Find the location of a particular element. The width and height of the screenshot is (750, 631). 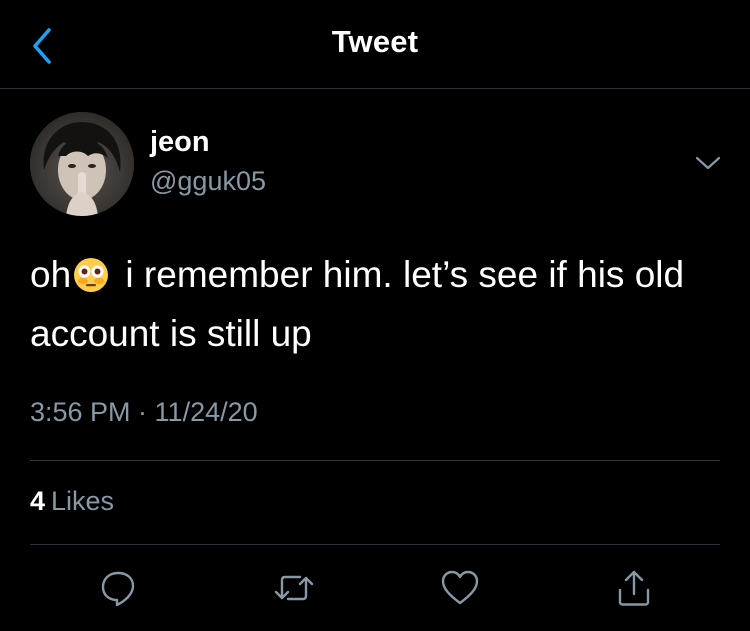

retweet-button is located at coordinates (294, 588).